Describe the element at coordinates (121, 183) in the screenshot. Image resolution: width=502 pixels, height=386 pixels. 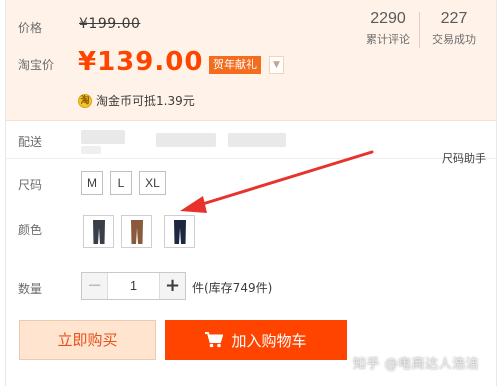
I see `size-option-l: L` at that location.